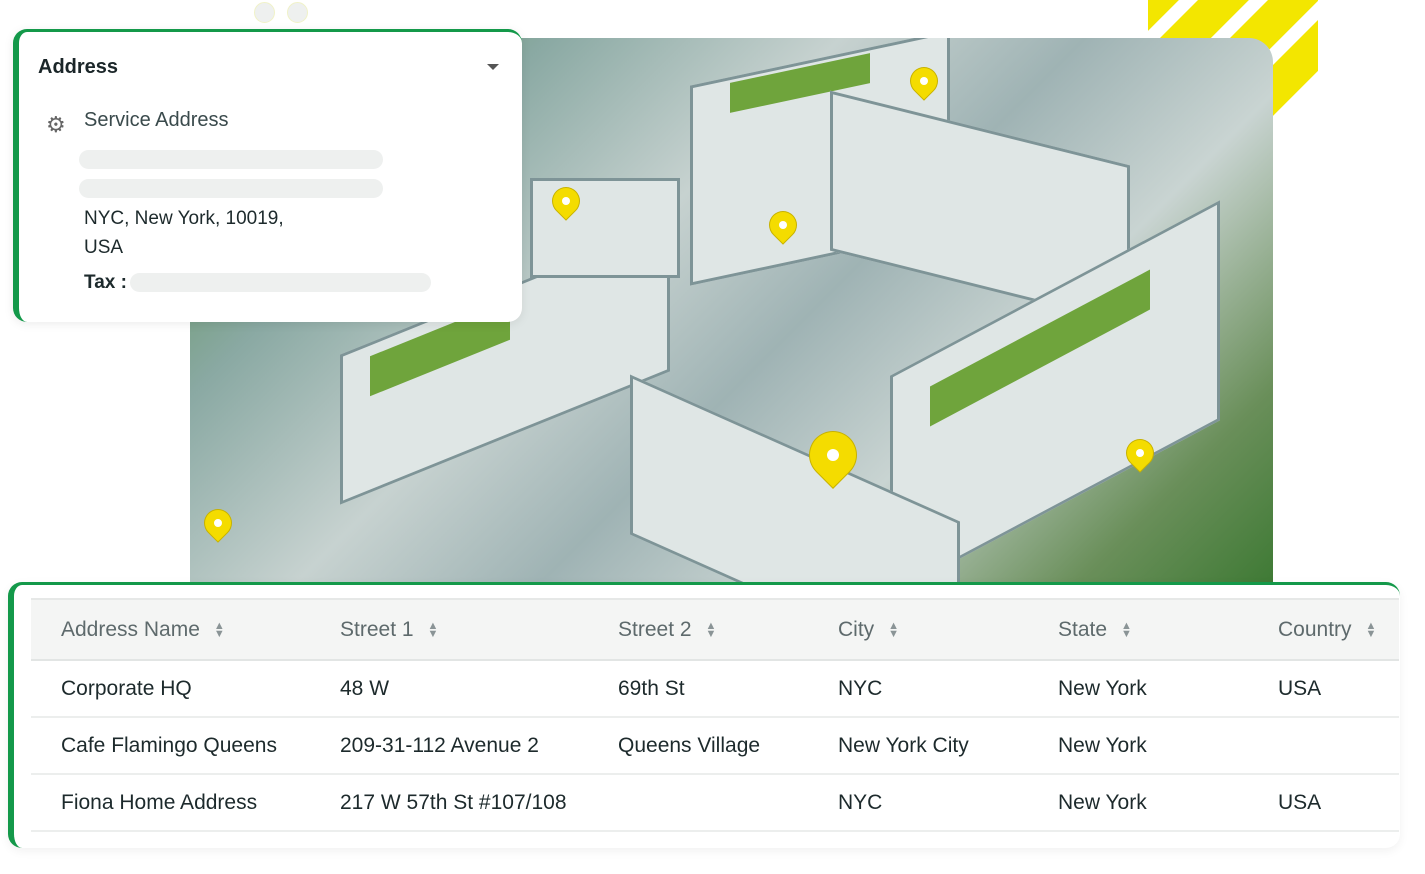  What do you see at coordinates (78, 67) in the screenshot?
I see `address-card-title: Address` at bounding box center [78, 67].